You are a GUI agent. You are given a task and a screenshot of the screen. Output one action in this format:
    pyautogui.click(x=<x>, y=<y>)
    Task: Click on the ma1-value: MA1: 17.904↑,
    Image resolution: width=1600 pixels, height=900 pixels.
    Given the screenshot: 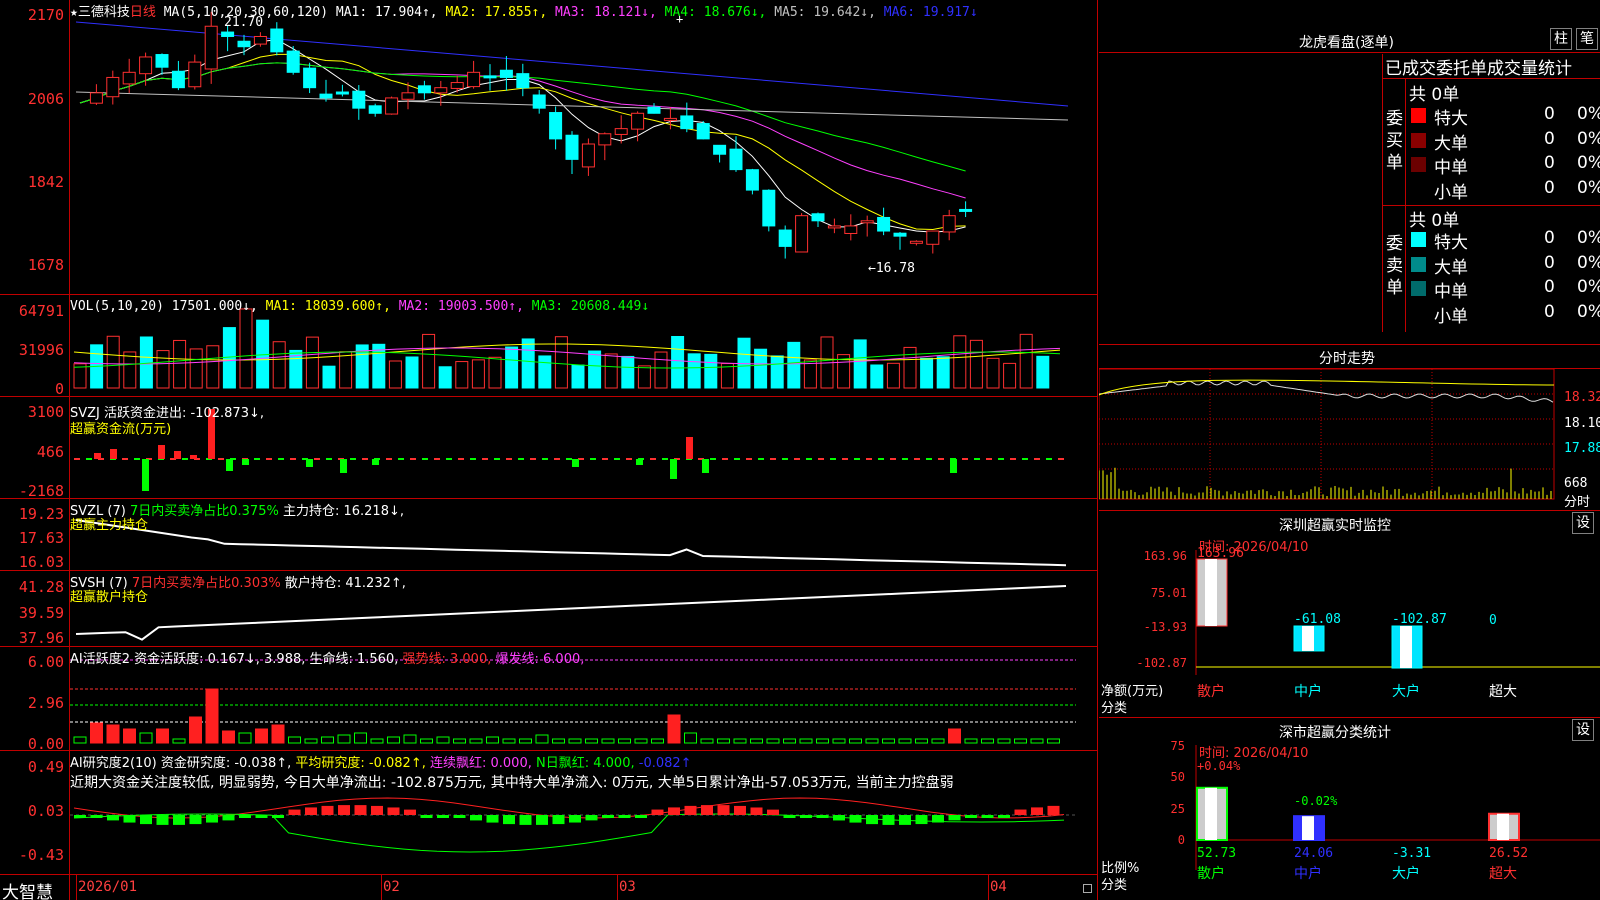 What is the action you would take?
    pyautogui.click(x=386, y=12)
    